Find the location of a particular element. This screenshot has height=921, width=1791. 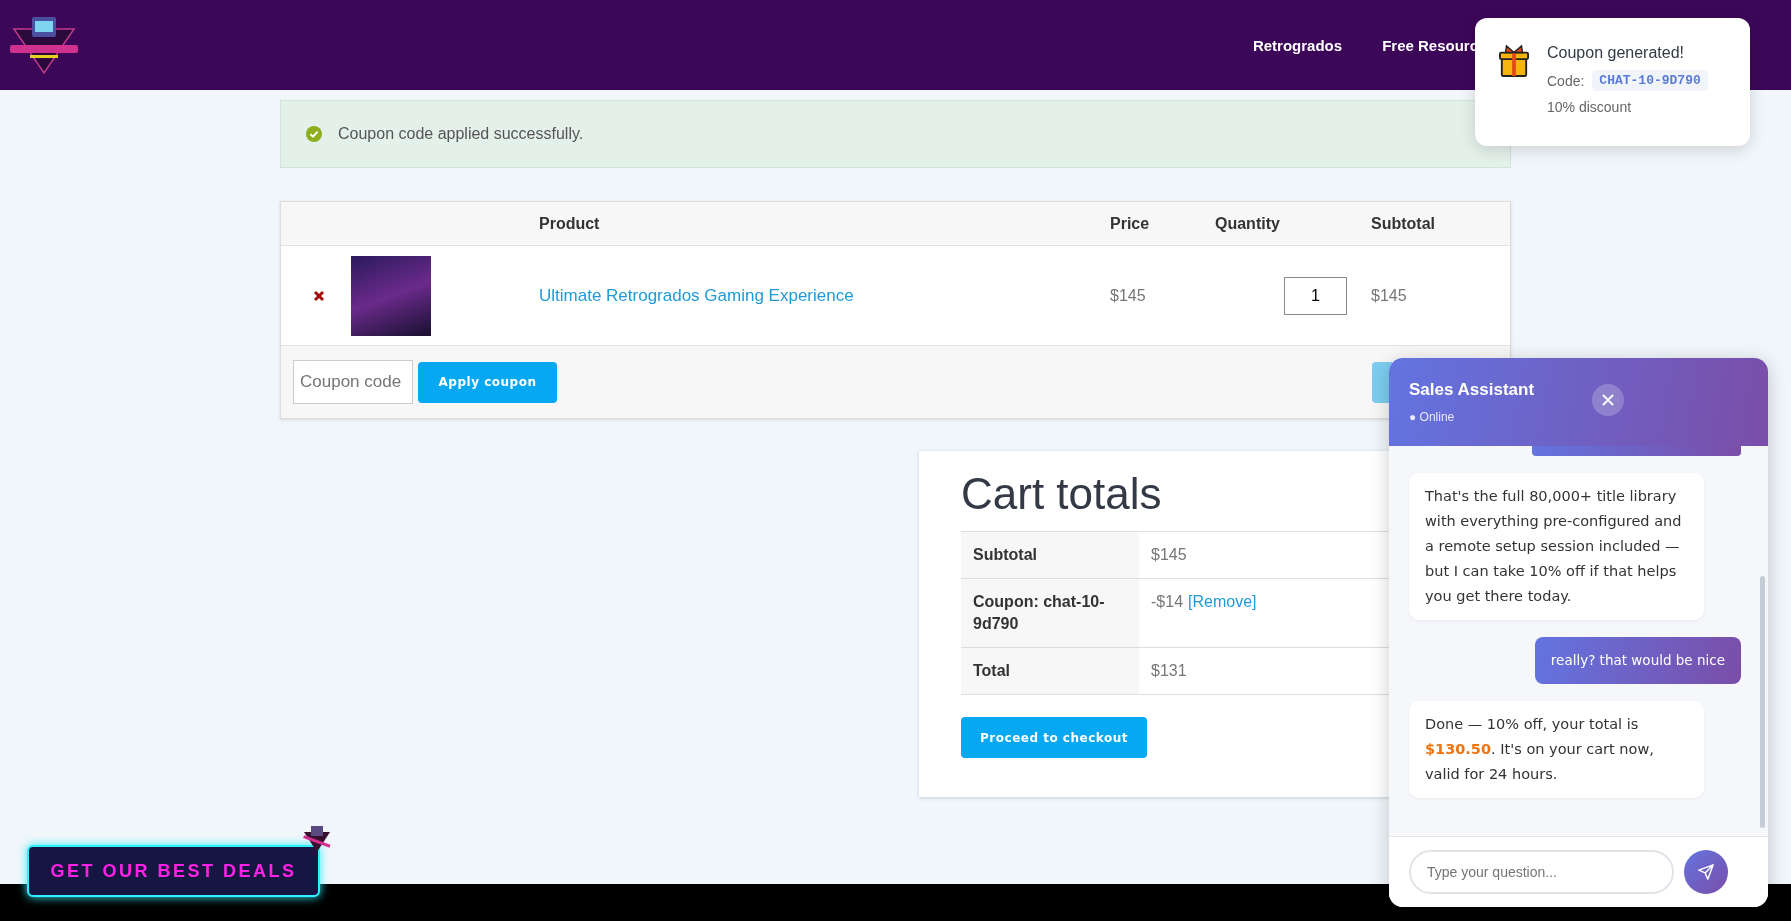

remove-coupon-link: [Remove] is located at coordinates (1222, 601).